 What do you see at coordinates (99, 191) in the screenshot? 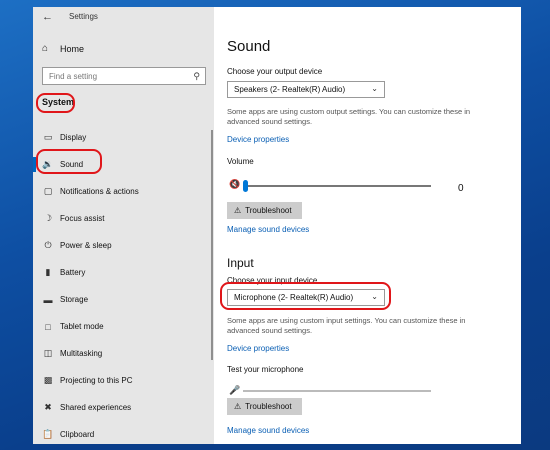
I see `sidebar-item-label: Notifications & actions` at bounding box center [99, 191].